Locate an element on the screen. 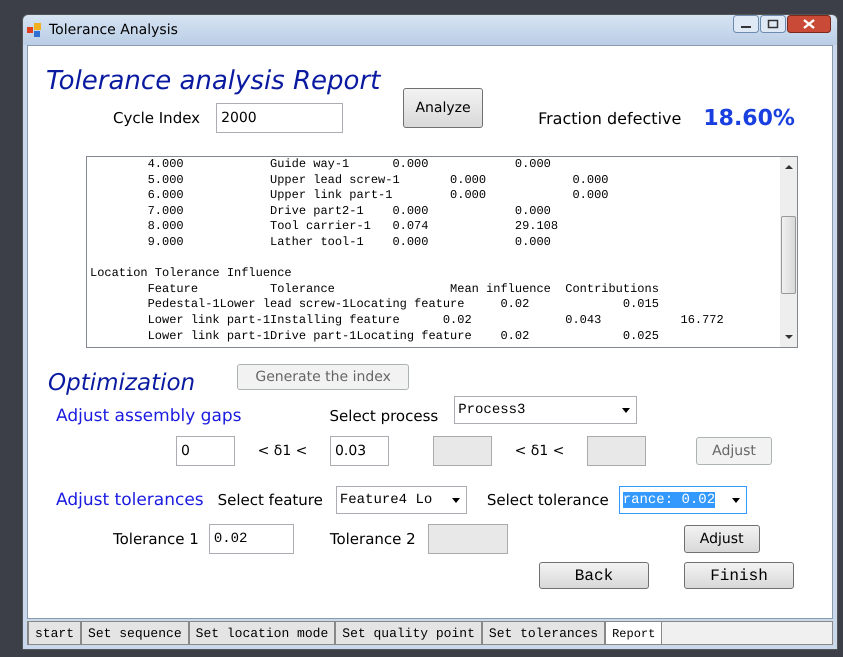 The height and width of the screenshot is (657, 843). adjust-tolerances-heading: Adjust tolerances is located at coordinates (130, 500).